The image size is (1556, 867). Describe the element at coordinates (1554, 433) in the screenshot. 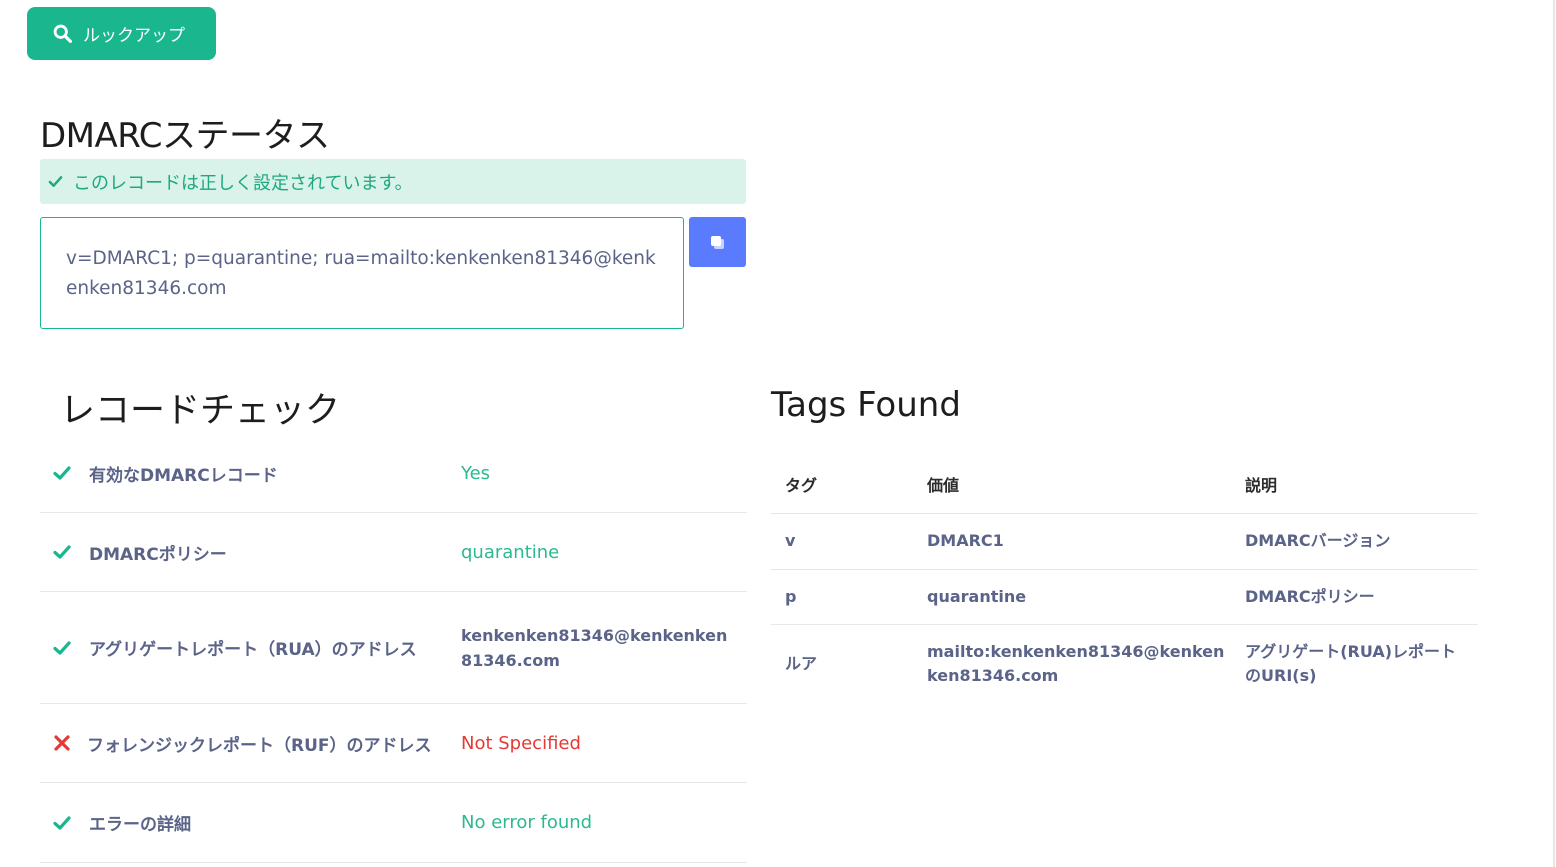

I see `scrollbar` at that location.